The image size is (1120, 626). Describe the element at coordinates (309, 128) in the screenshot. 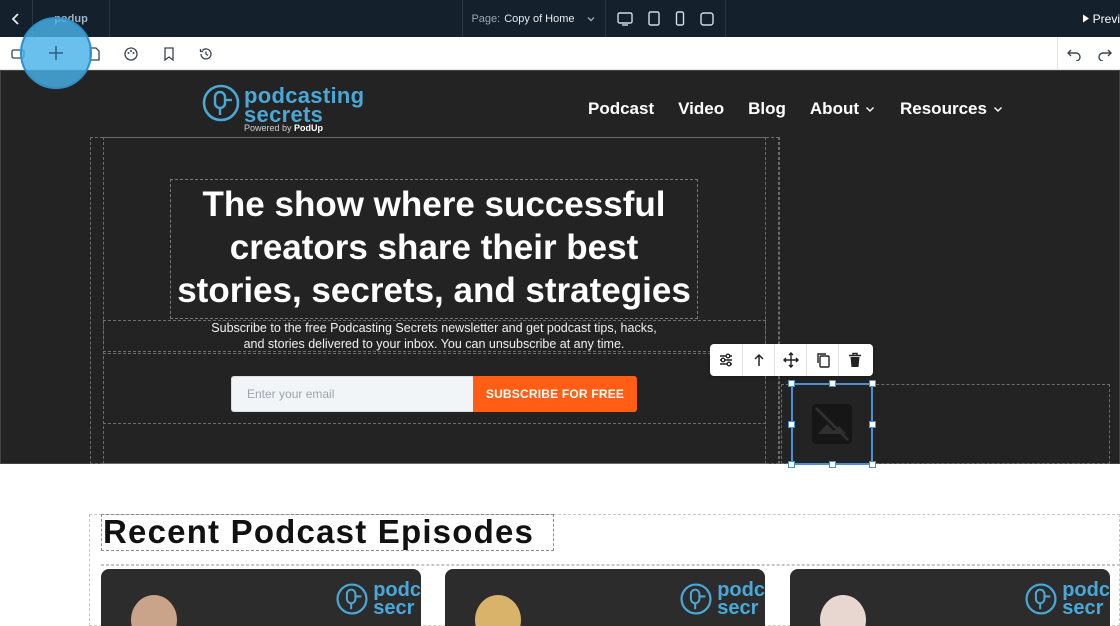

I see `logo-powered-brand: PodUp` at that location.